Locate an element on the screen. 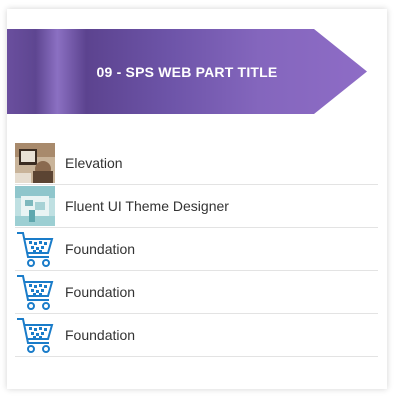  list-item: Fluent UI Theme Designer is located at coordinates (196, 206).